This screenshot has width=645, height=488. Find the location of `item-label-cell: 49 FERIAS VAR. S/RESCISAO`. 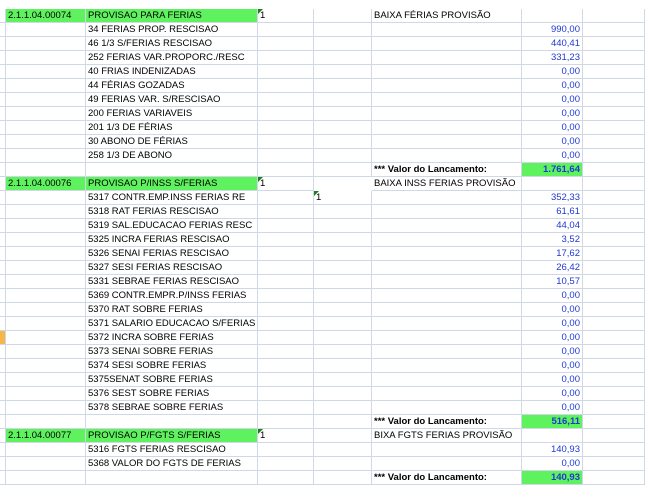

item-label-cell: 49 FERIAS VAR. S/RESCISAO is located at coordinates (172, 100).